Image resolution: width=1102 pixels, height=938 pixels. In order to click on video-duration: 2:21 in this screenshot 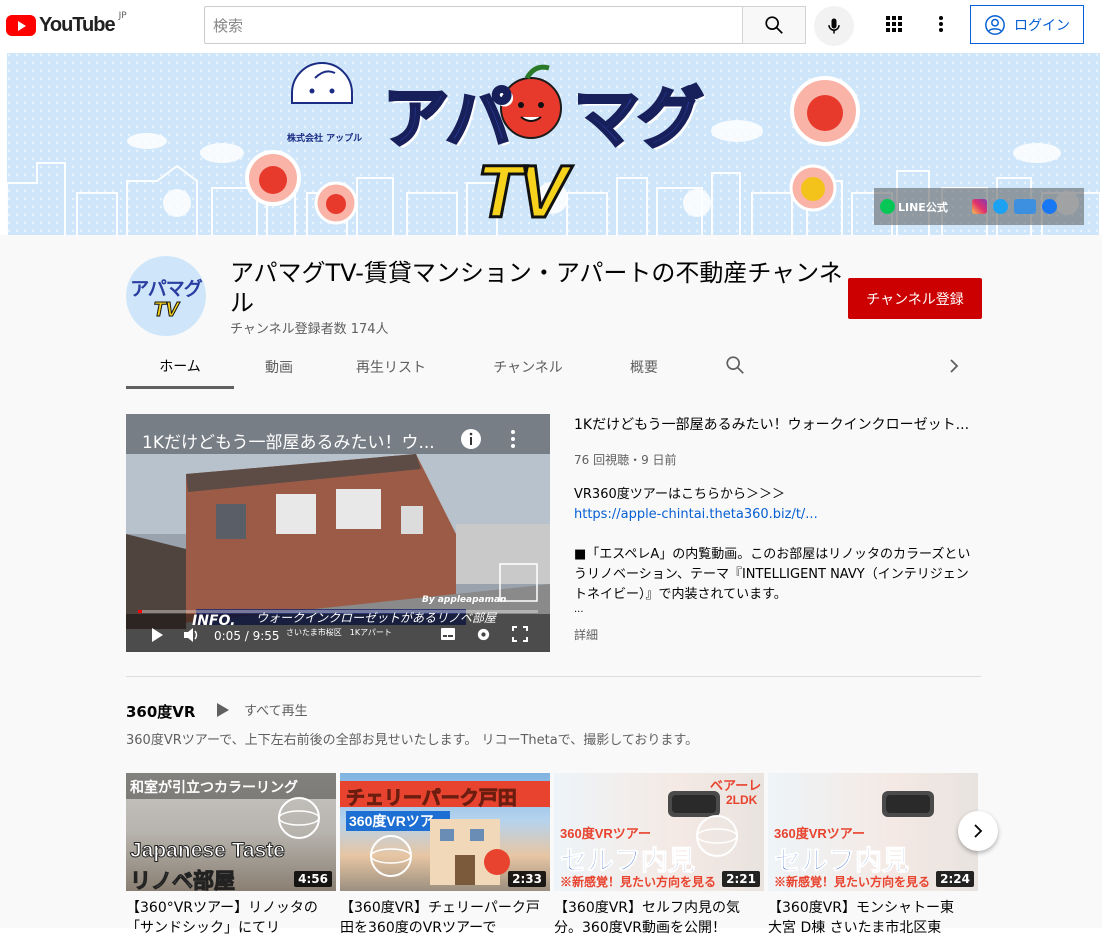, I will do `click(741, 879)`.